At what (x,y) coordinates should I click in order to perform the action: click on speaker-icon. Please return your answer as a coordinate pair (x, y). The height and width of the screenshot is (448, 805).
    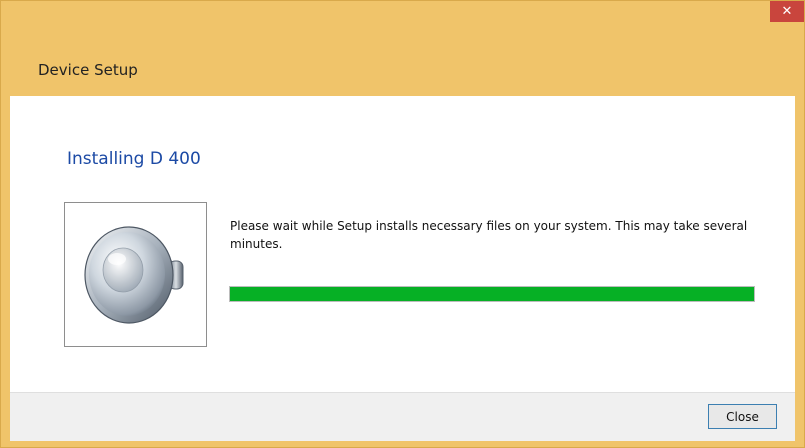
    Looking at the image, I should click on (134, 275).